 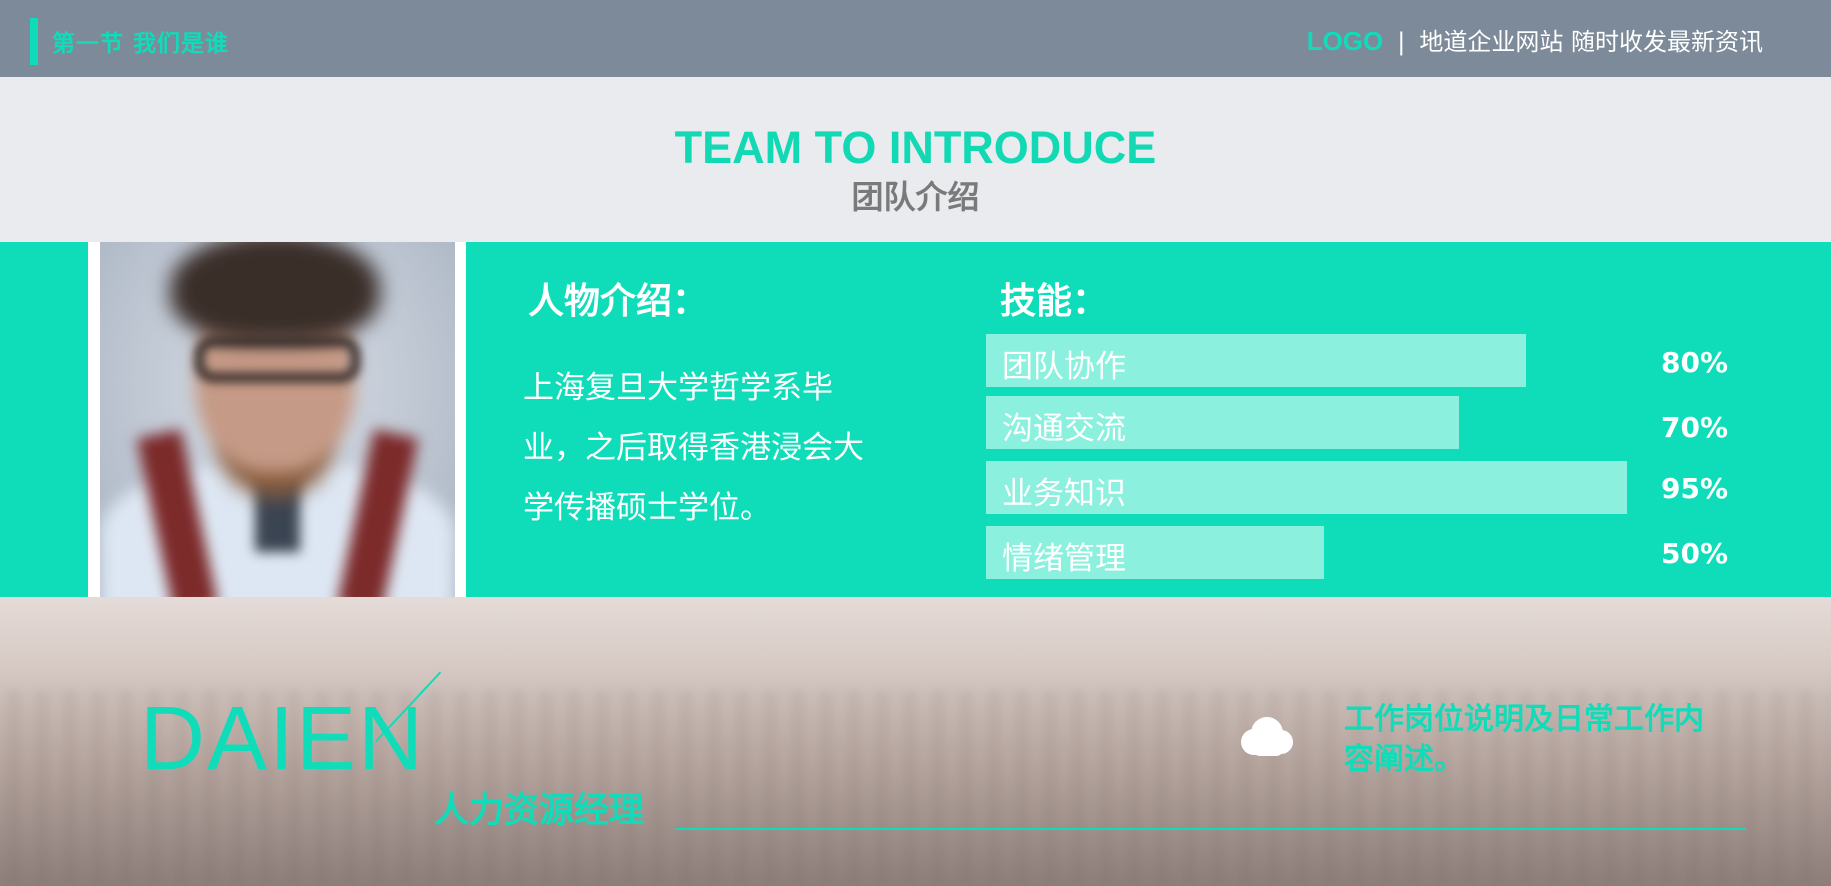 I want to click on skill-percent: 95%, so click(x=1695, y=488).